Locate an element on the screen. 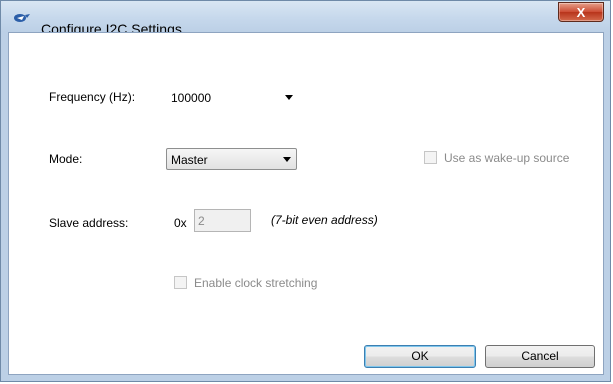  app-icon is located at coordinates (22, 18).